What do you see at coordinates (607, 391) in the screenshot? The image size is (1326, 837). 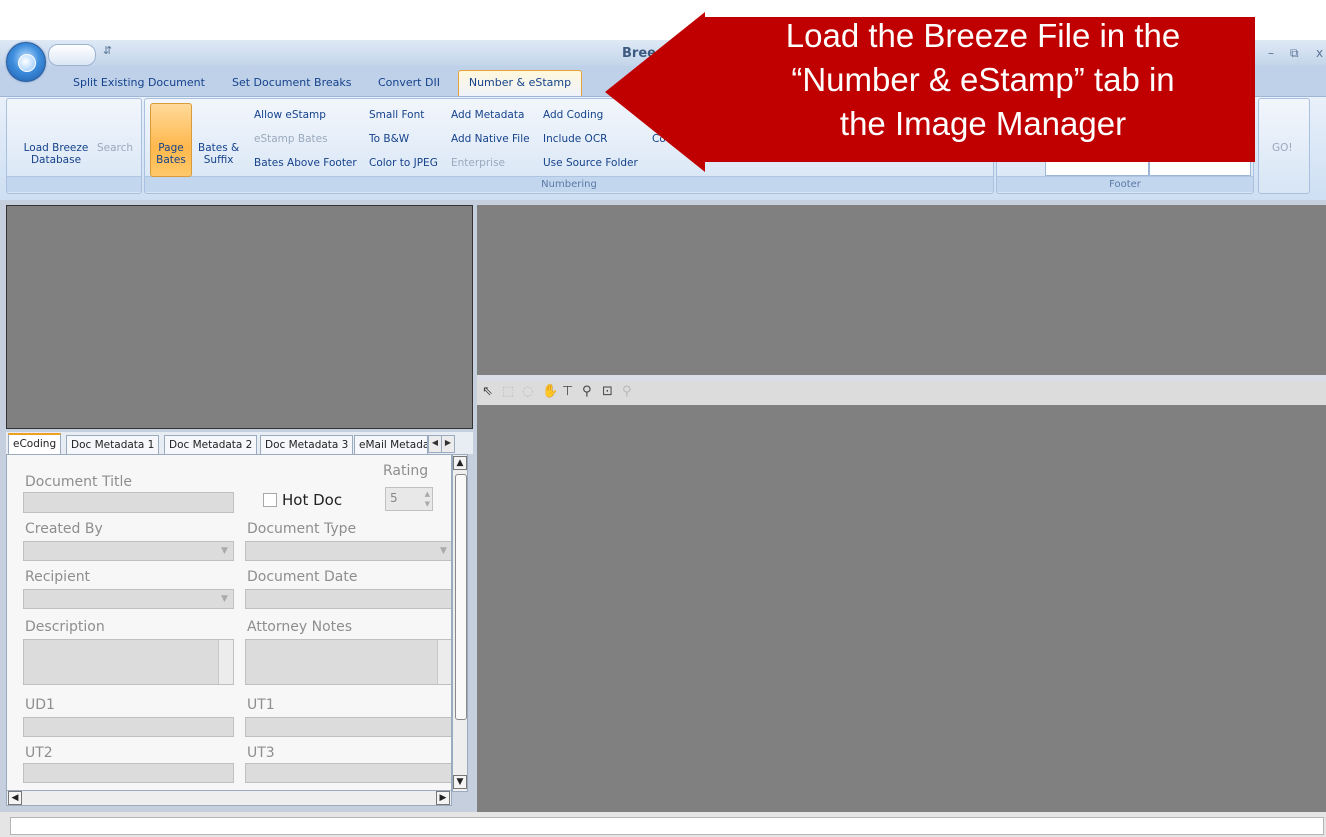 I see `zoom-rect-icon: ⊡` at bounding box center [607, 391].